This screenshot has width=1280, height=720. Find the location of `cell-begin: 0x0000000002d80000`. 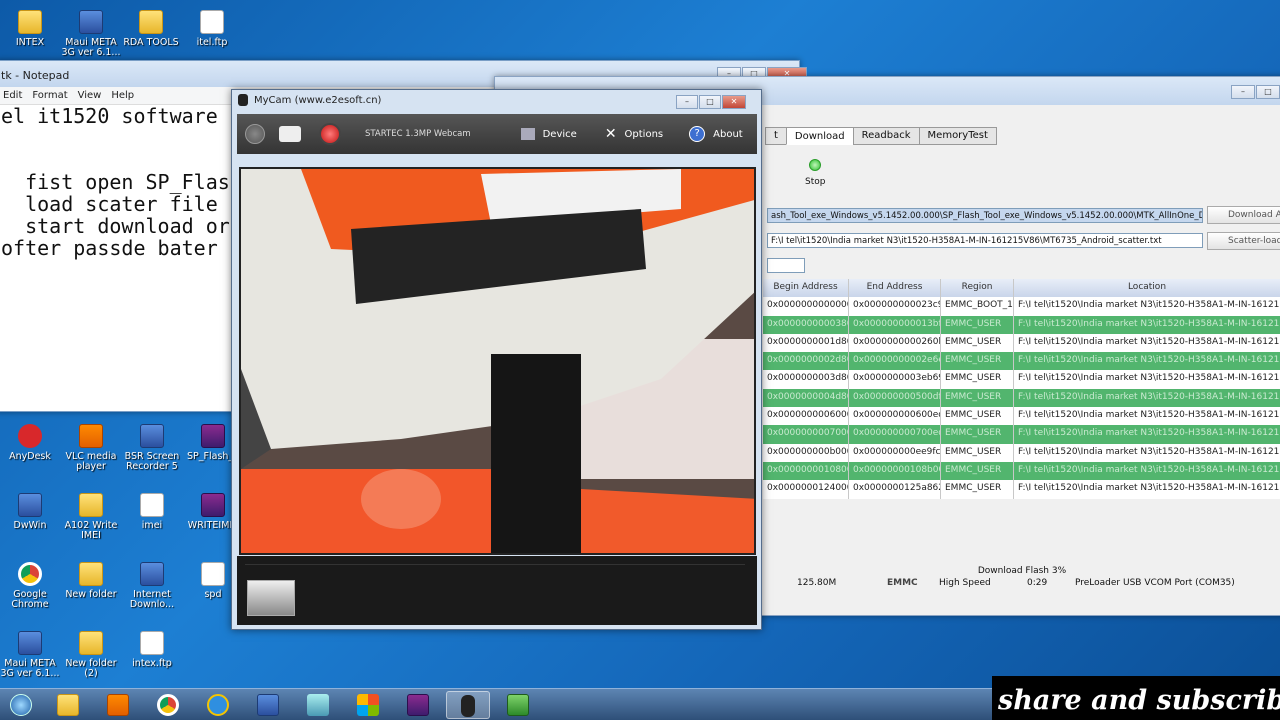

cell-begin: 0x0000000002d80000 is located at coordinates (806, 361).